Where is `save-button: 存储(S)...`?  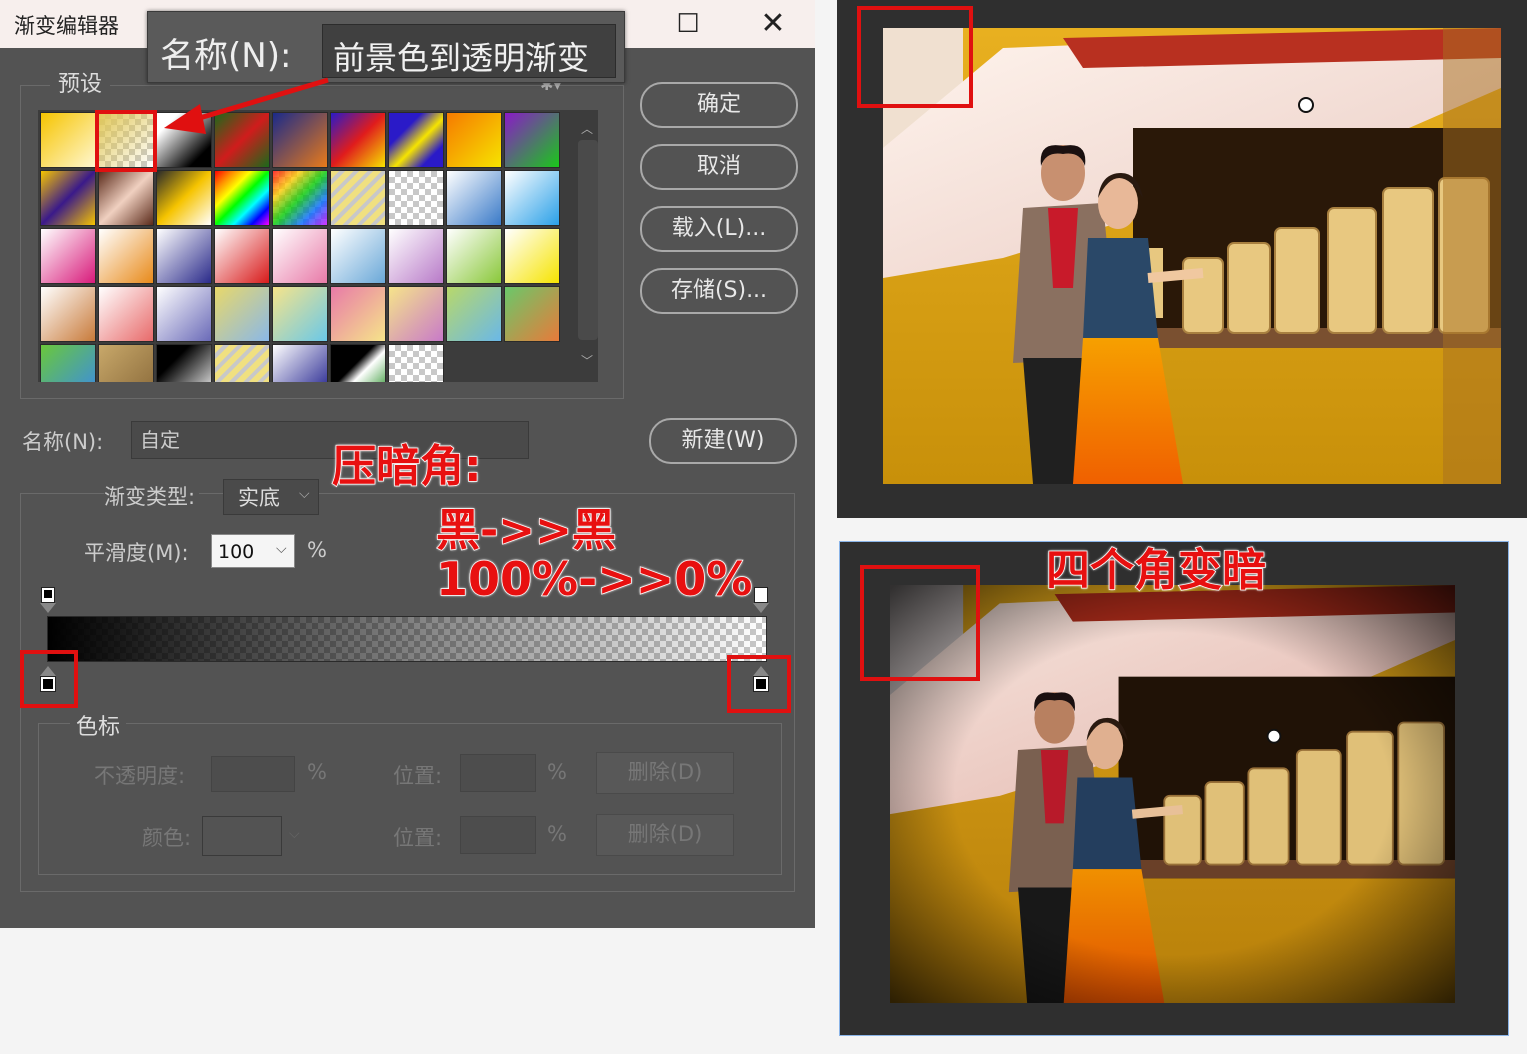
save-button: 存储(S)... is located at coordinates (719, 291).